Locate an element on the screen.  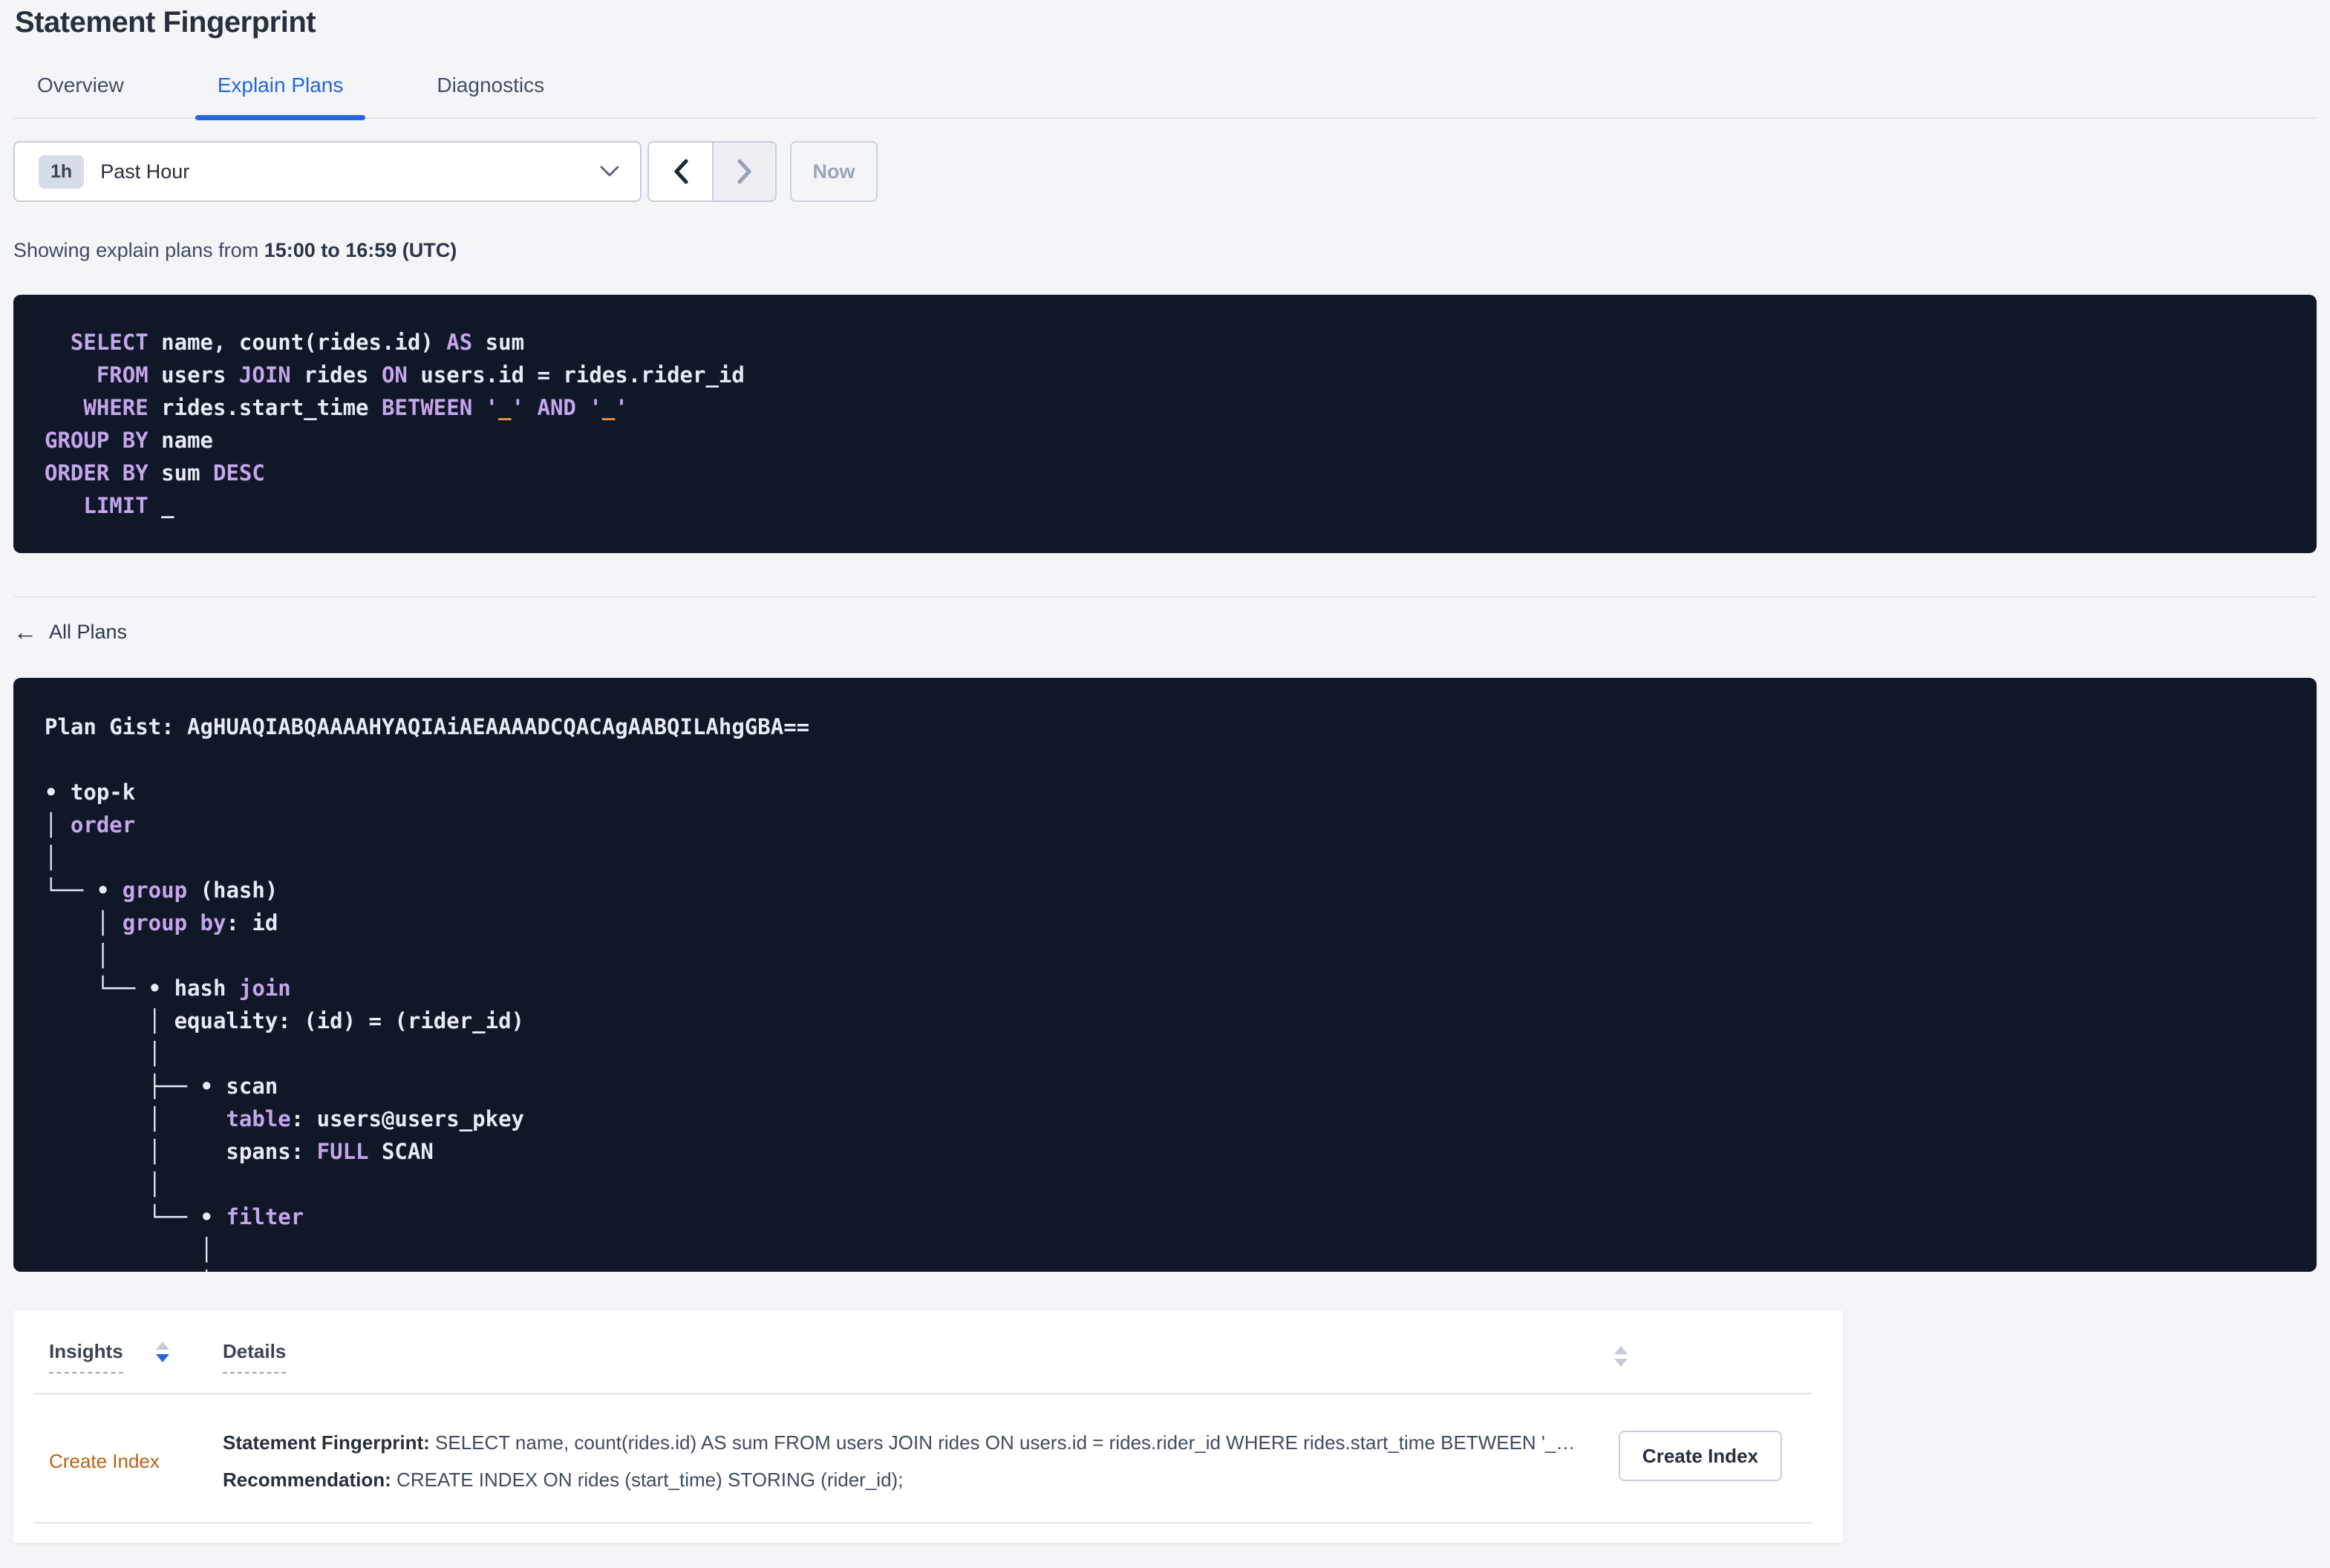
all-plans-link: ← All Plans is located at coordinates (70, 632).